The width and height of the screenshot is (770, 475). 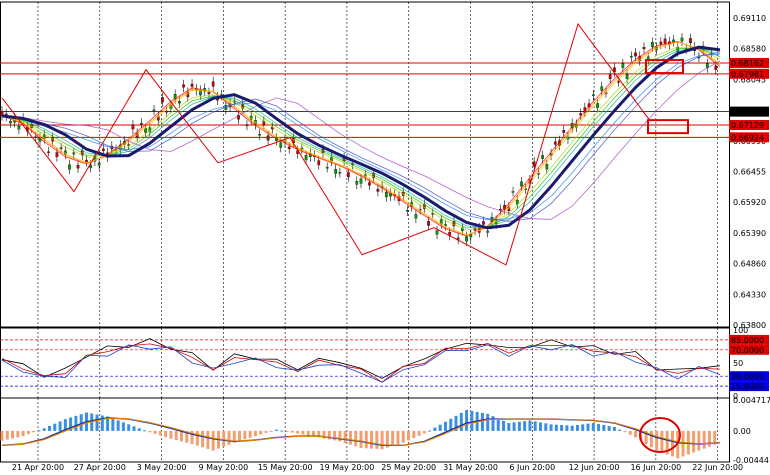 What do you see at coordinates (747, 63) in the screenshot?
I see `price-level-label: 0.68162` at bounding box center [747, 63].